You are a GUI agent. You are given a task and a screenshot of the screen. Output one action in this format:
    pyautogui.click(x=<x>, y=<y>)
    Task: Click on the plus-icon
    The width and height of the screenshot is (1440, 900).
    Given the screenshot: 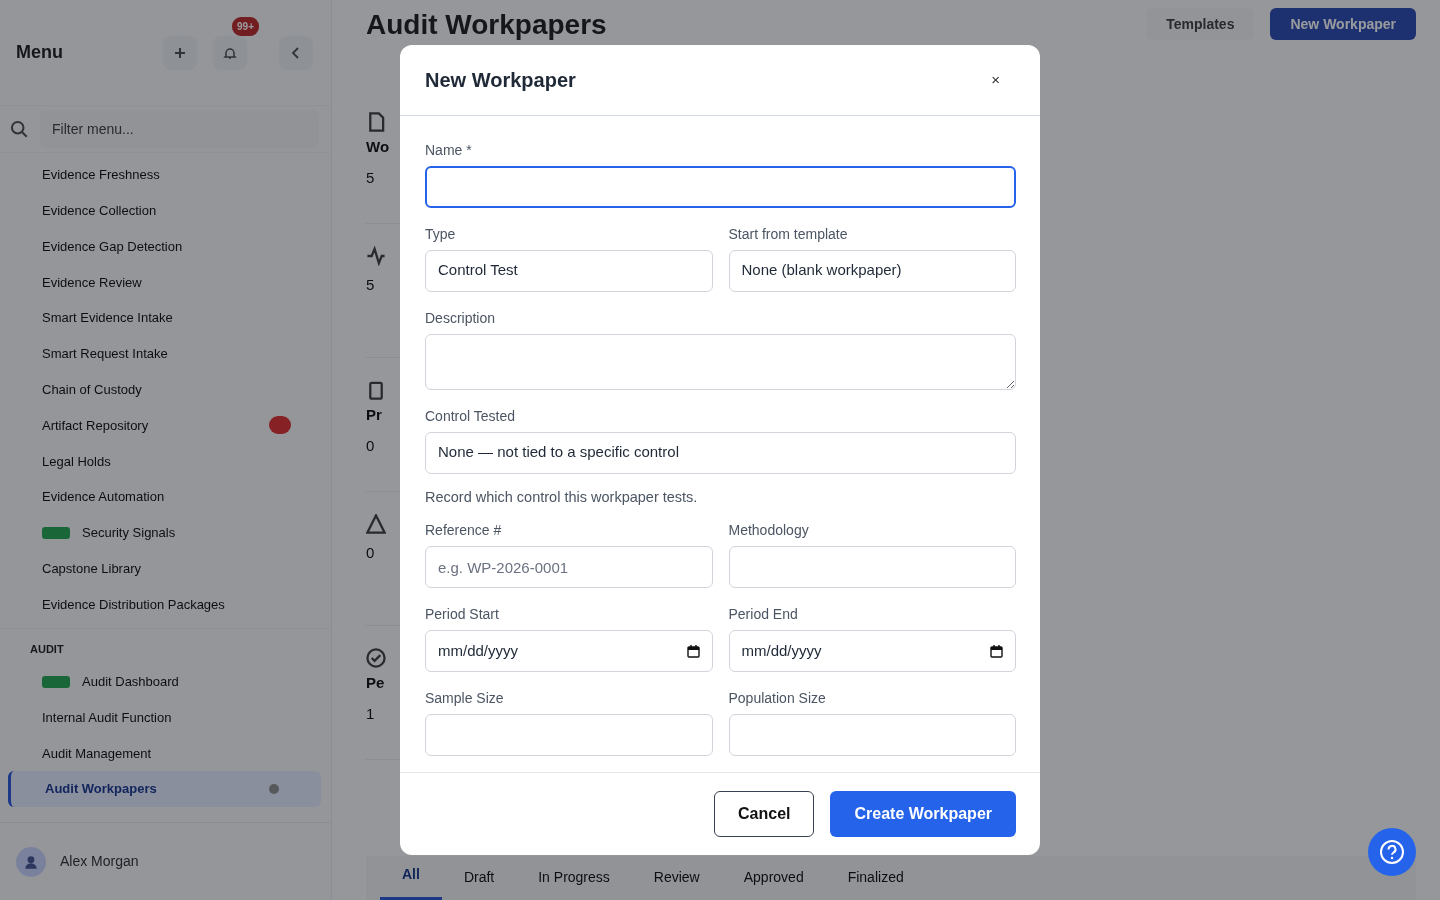 What is the action you would take?
    pyautogui.click(x=180, y=52)
    